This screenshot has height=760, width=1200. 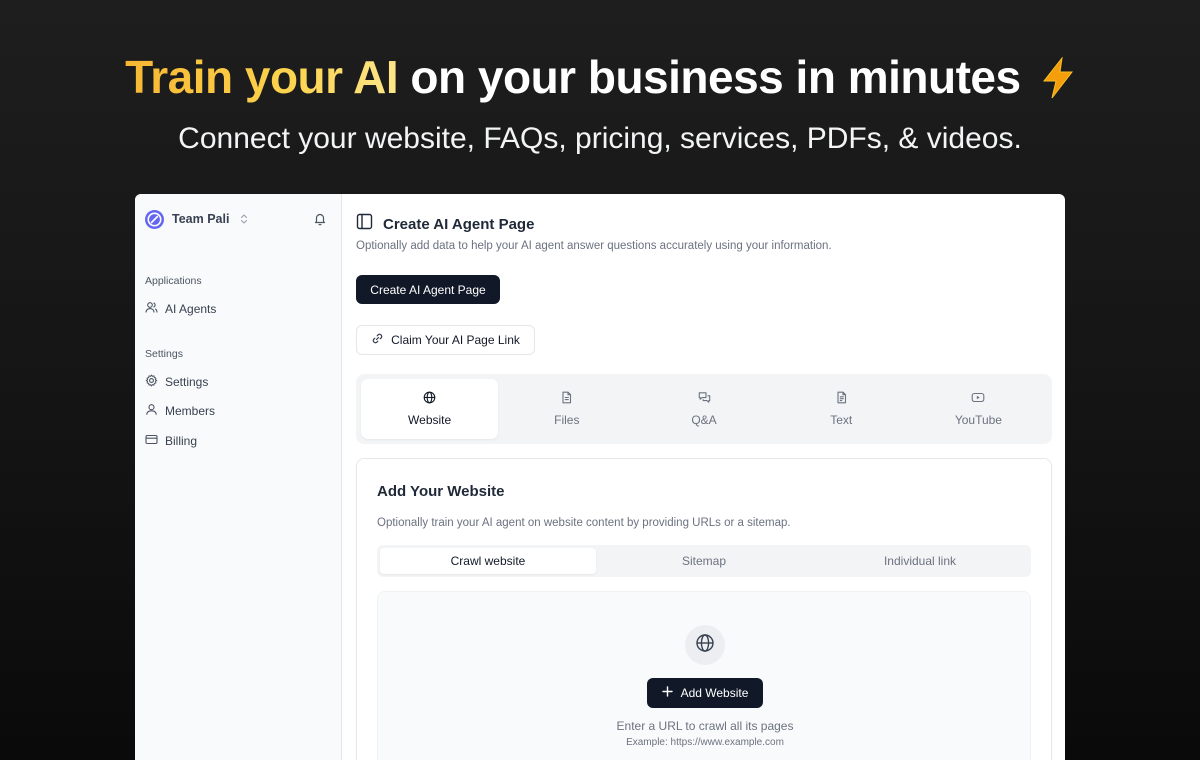 What do you see at coordinates (488, 561) in the screenshot?
I see `subtab-crawl-website: Crawl website` at bounding box center [488, 561].